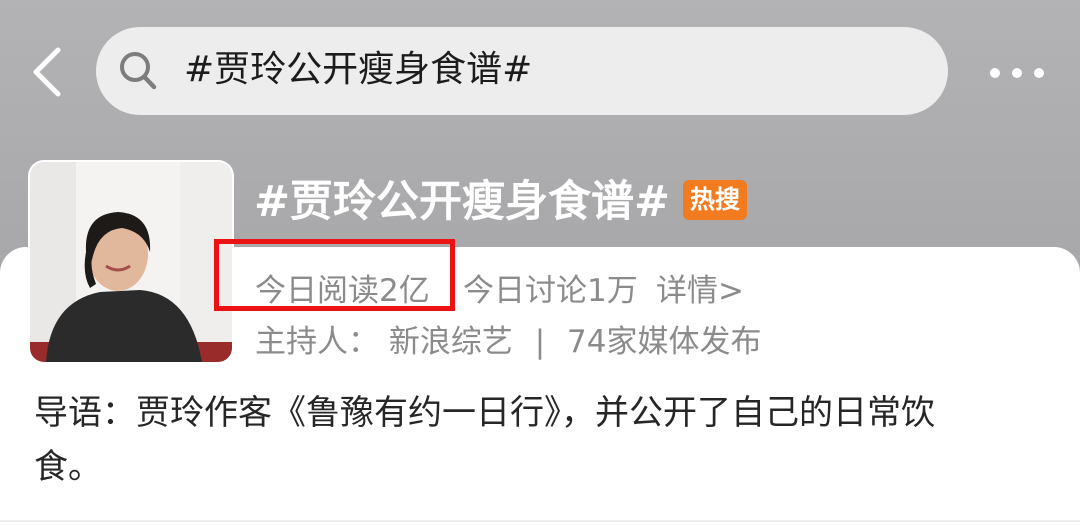 This screenshot has height=526, width=1080. Describe the element at coordinates (451, 342) in the screenshot. I see `host-name: 新浪综艺` at that location.